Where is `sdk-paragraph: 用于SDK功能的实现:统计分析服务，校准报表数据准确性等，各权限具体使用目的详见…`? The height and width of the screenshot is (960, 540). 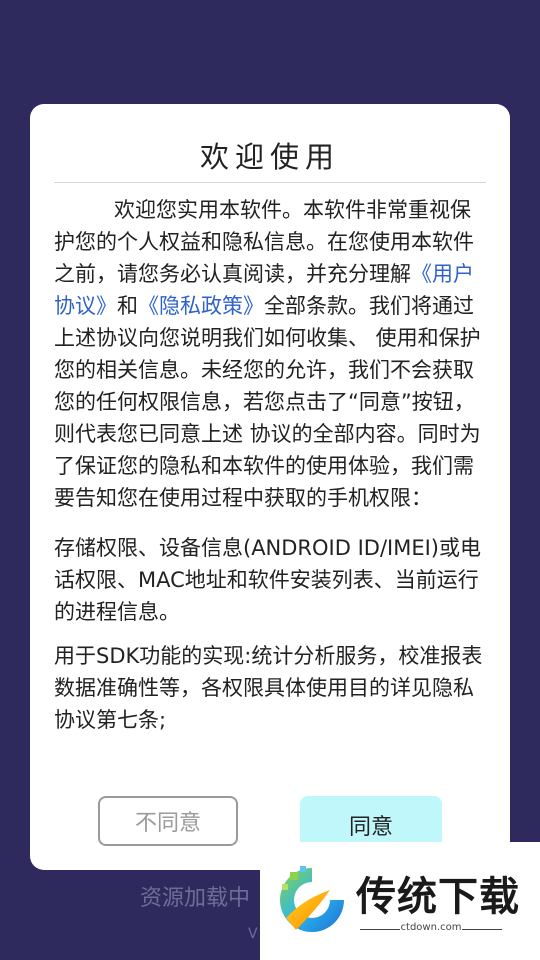 sdk-paragraph: 用于SDK功能的实现:统计分析服务，校准报表数据准确性等，各权限具体使用目的详见… is located at coordinates (268, 688).